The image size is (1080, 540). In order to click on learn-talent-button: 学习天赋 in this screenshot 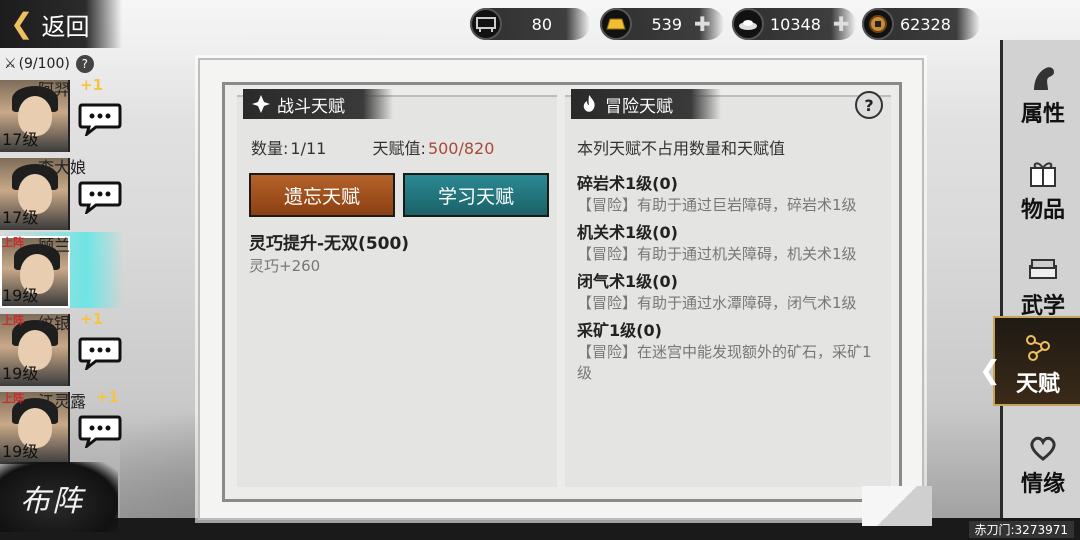, I will do `click(476, 195)`.